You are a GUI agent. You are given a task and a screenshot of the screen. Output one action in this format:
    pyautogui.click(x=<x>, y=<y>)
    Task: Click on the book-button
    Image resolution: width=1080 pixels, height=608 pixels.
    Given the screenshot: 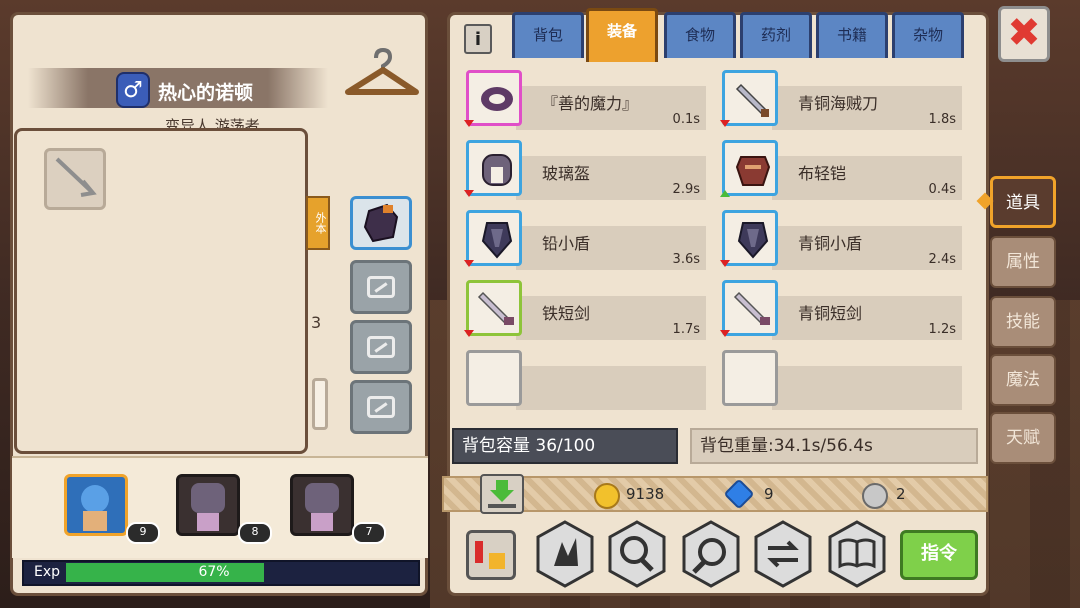 What is the action you would take?
    pyautogui.click(x=857, y=554)
    